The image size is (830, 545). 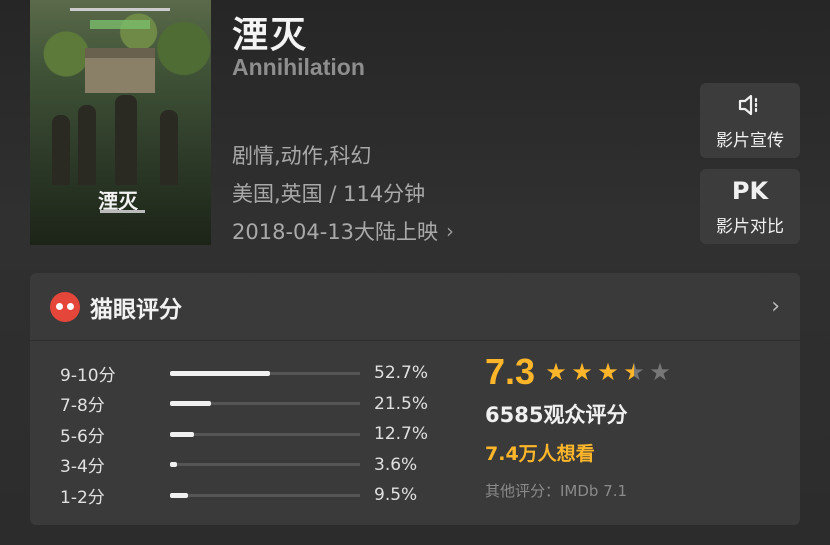 What do you see at coordinates (298, 67) in the screenshot?
I see `movie-title-en: Annihilation` at bounding box center [298, 67].